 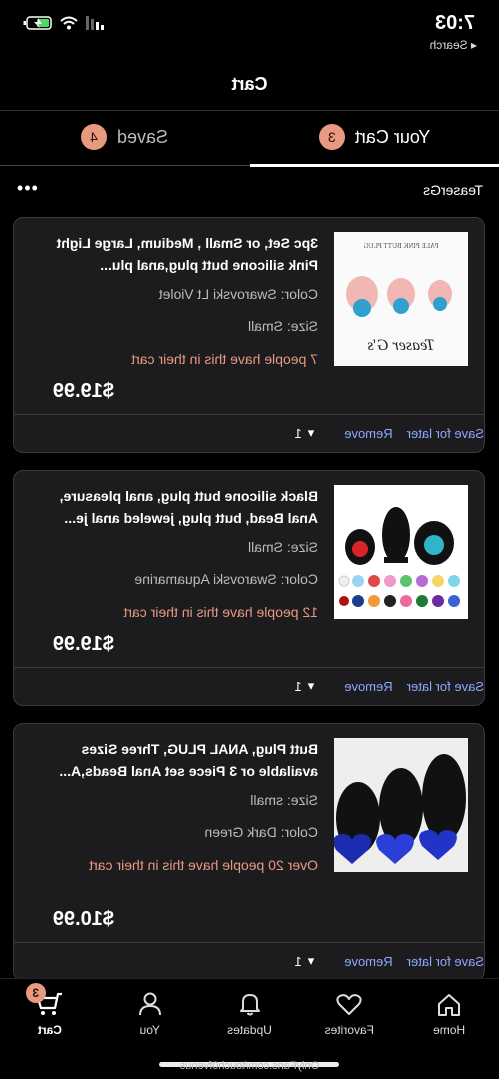 What do you see at coordinates (249, 1066) in the screenshot?
I see `watermark: OnlyFans.com/touch0fvenus` at bounding box center [249, 1066].